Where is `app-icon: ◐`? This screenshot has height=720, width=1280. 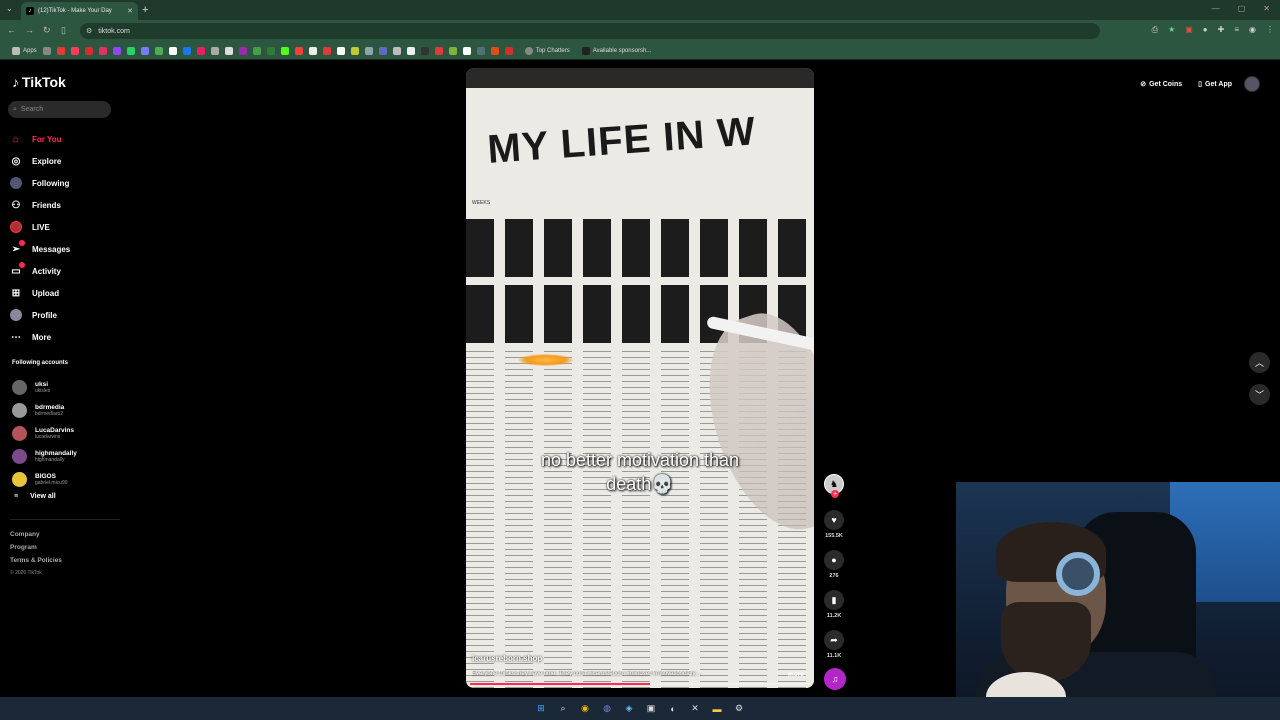 app-icon: ◐ is located at coordinates (673, 709).